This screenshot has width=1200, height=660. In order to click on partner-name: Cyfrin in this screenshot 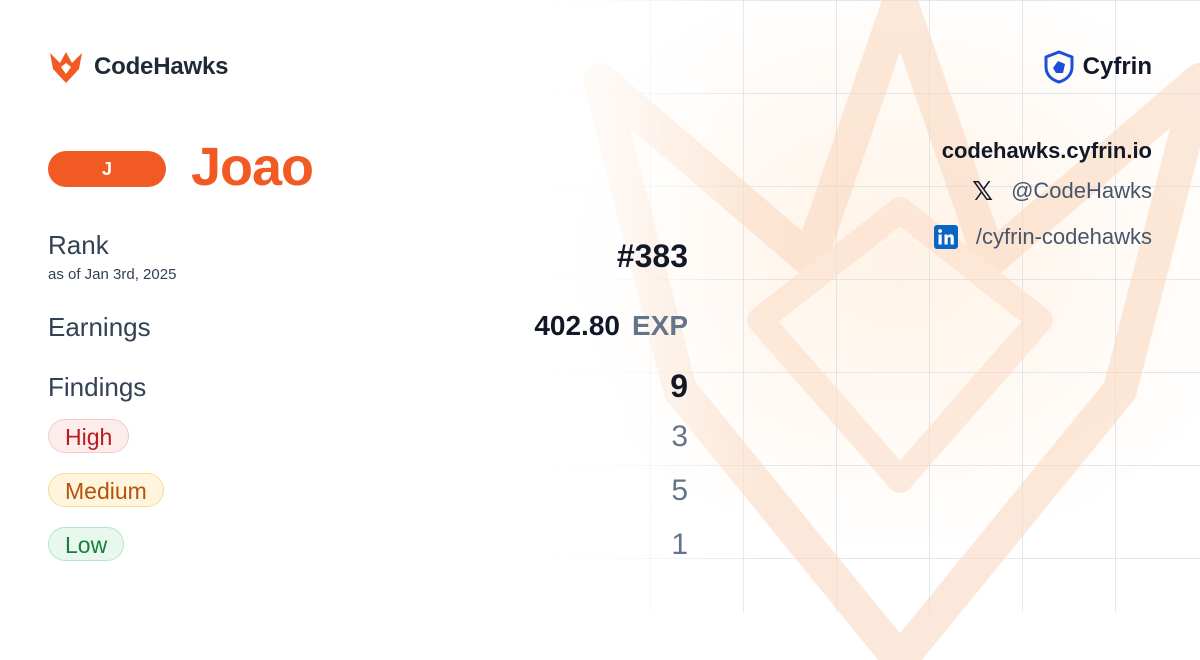, I will do `click(1117, 66)`.